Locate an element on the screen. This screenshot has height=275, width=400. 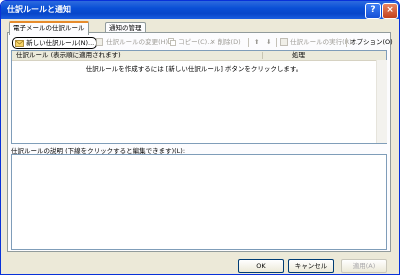
help-button: ? is located at coordinates (373, 11).